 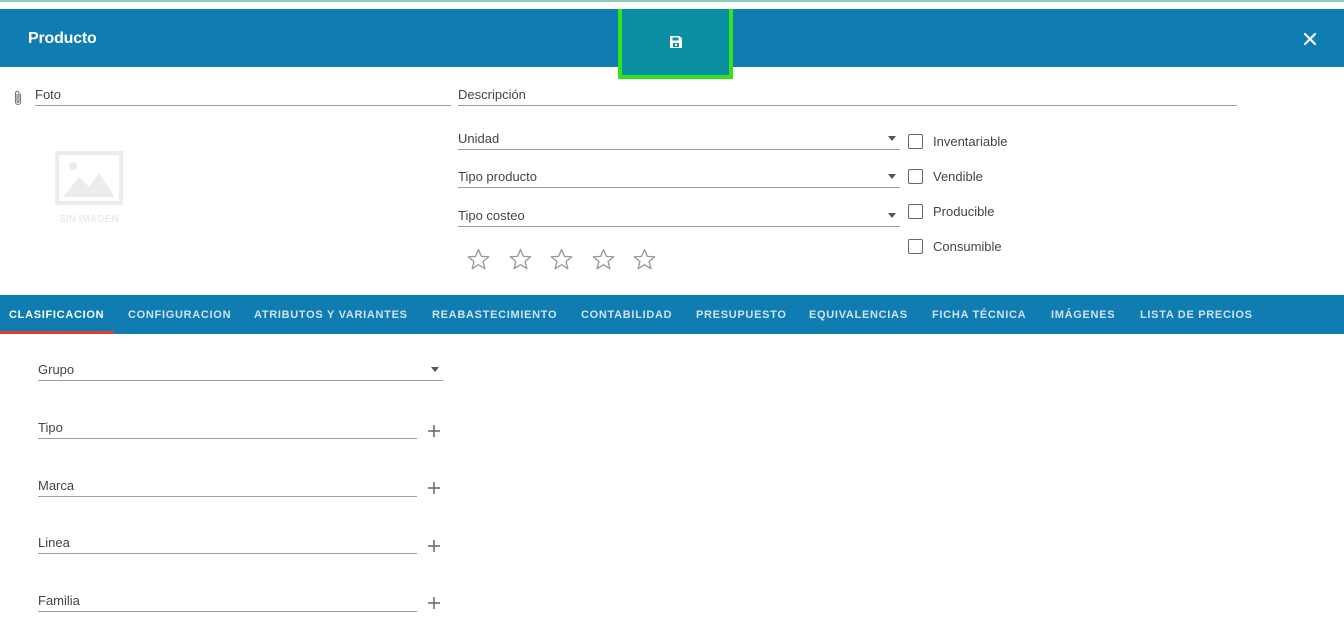 I want to click on tipo-producto-label: Tipo producto, so click(x=498, y=176).